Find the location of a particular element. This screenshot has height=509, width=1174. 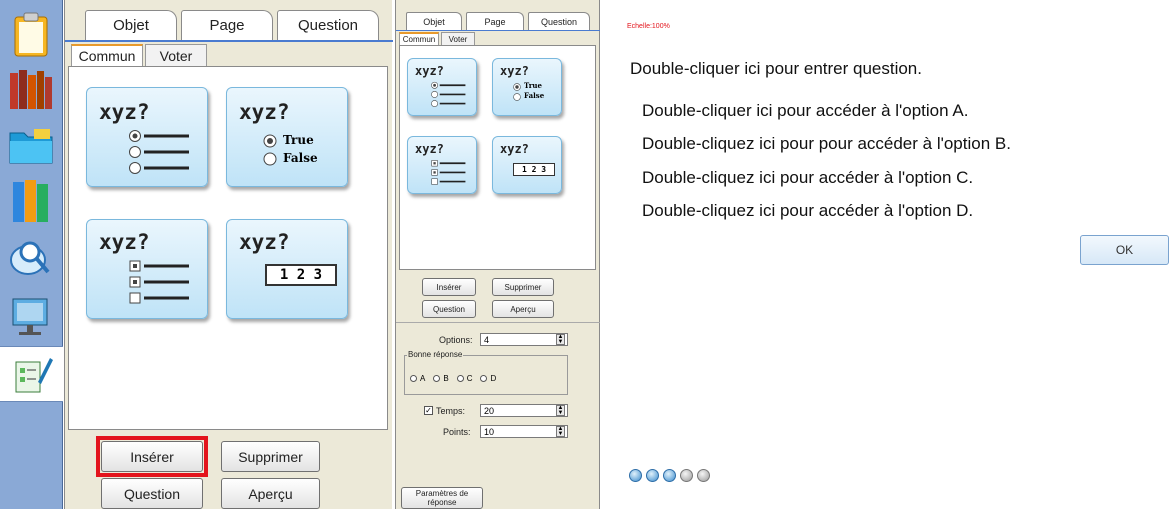

divider is located at coordinates (498, 322).